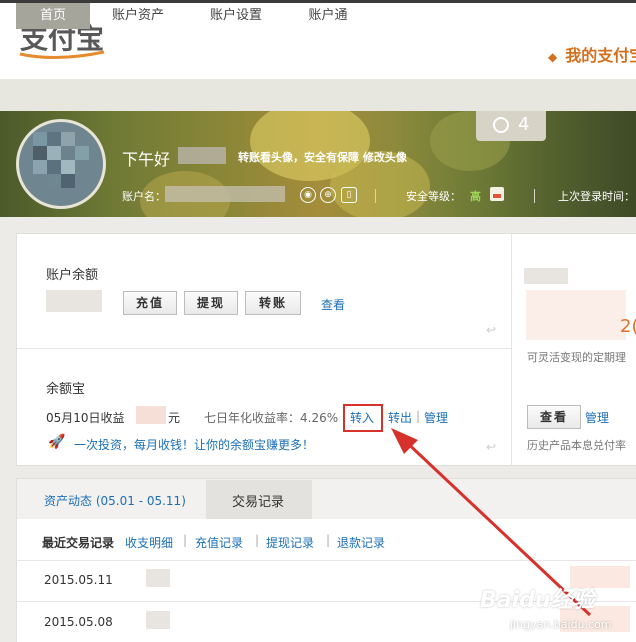 The width and height of the screenshot is (636, 642). What do you see at coordinates (491, 522) in the screenshot?
I see `annotation-arrow` at bounding box center [491, 522].